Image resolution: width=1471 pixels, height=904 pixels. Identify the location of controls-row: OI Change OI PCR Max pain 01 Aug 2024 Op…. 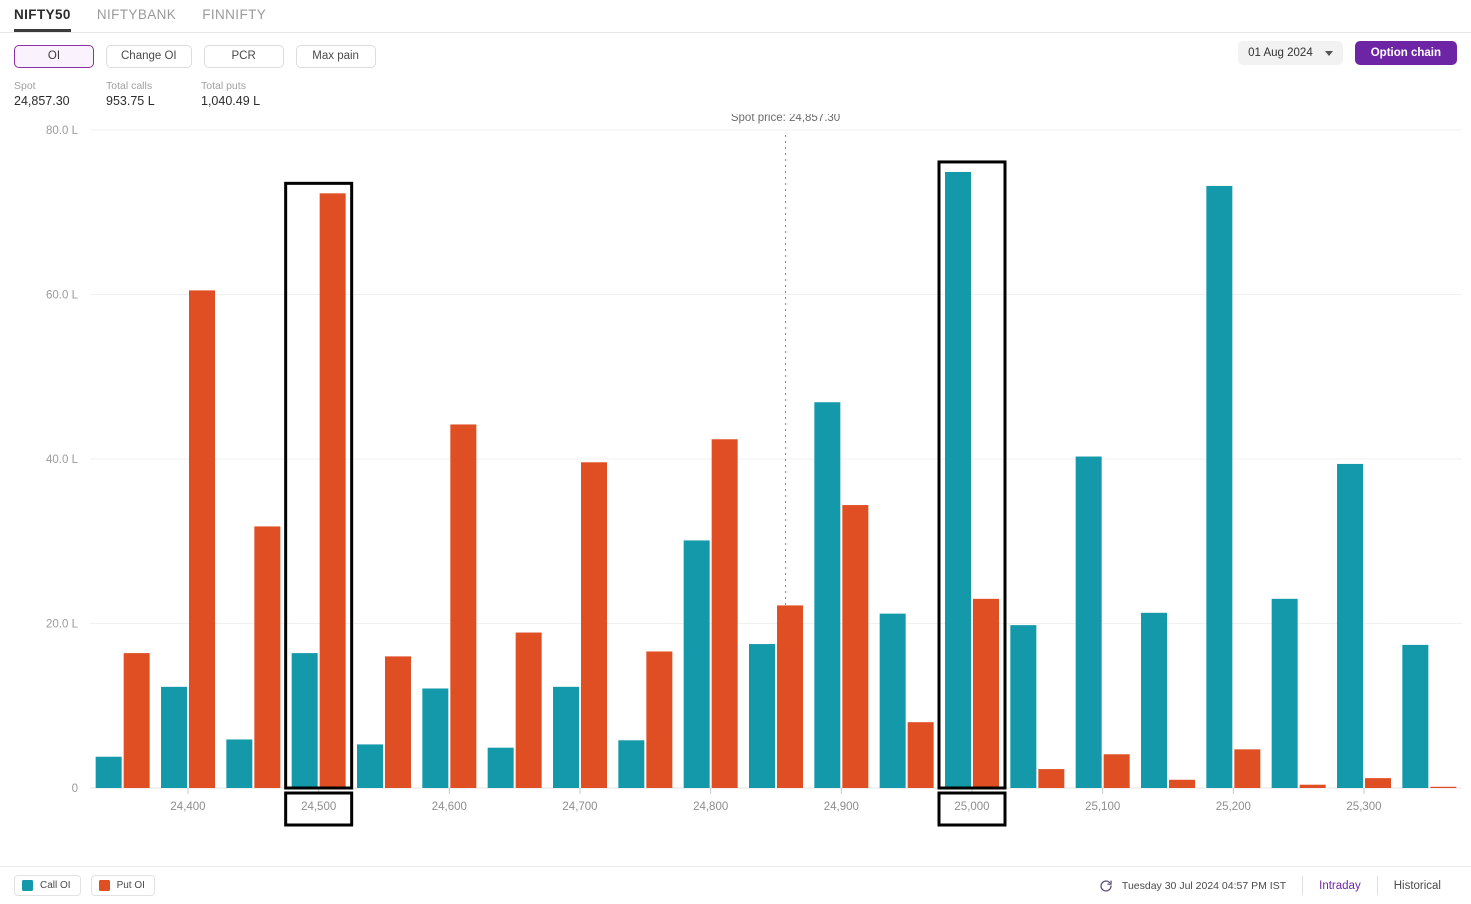
(735, 56).